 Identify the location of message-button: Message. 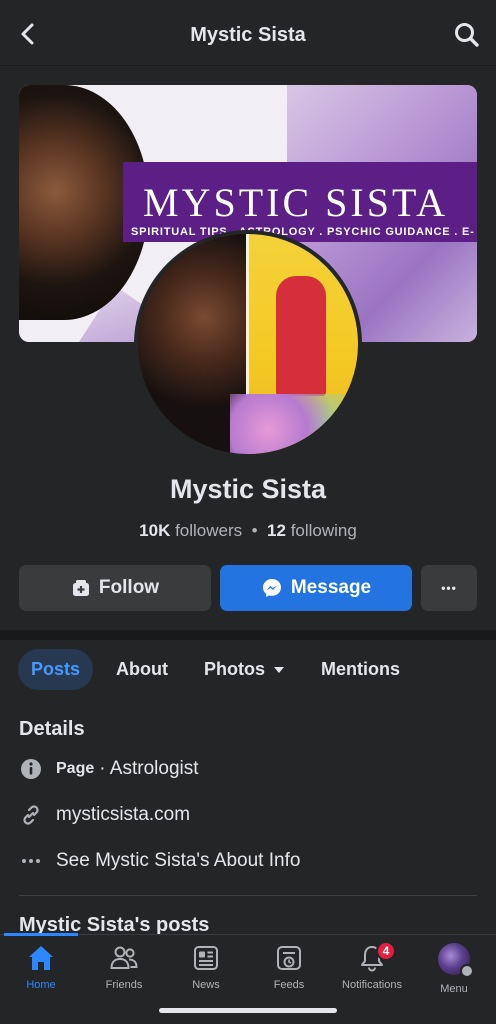
(316, 588).